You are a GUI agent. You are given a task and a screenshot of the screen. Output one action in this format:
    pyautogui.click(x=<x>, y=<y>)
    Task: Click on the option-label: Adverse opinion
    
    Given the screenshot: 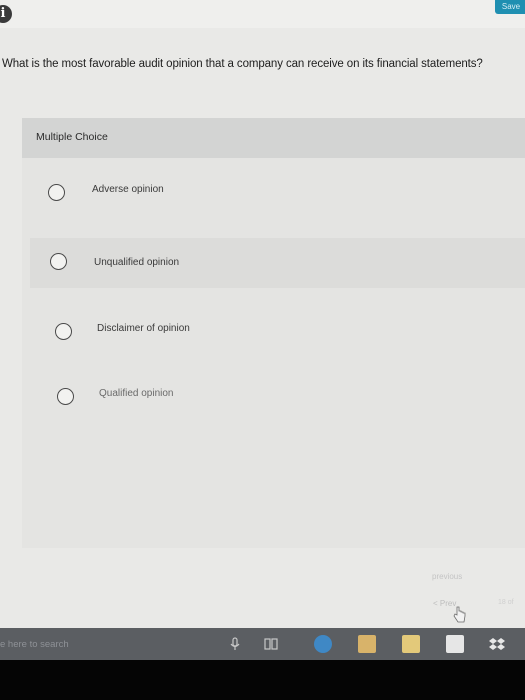 What is the action you would take?
    pyautogui.click(x=128, y=189)
    